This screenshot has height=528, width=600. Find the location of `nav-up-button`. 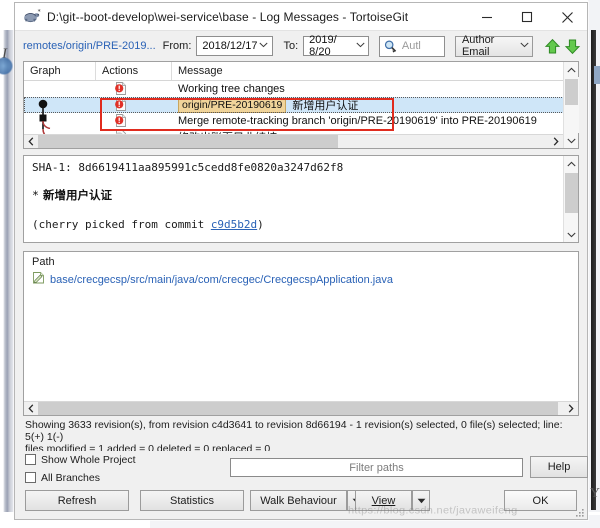

nav-up-button is located at coordinates (552, 46).